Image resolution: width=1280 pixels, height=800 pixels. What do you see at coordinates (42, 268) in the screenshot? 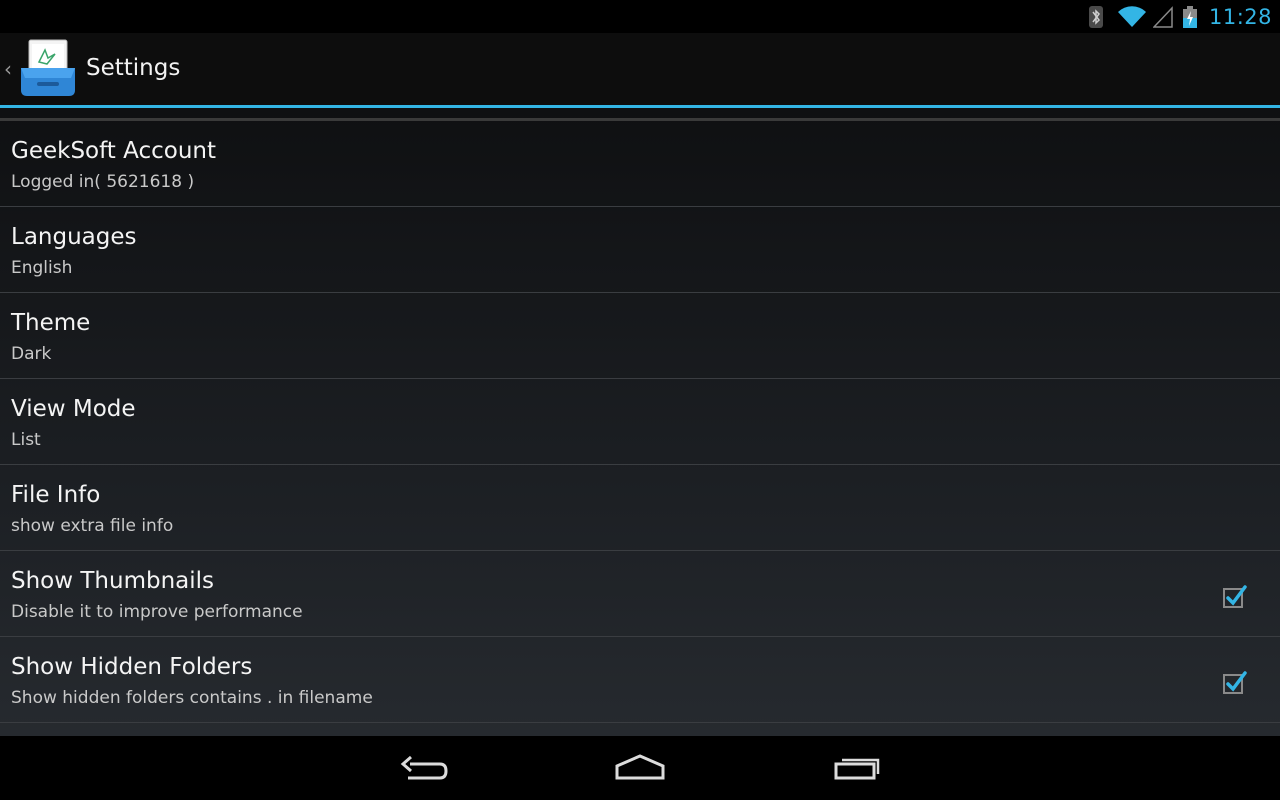
I see `pref-summary: English` at bounding box center [42, 268].